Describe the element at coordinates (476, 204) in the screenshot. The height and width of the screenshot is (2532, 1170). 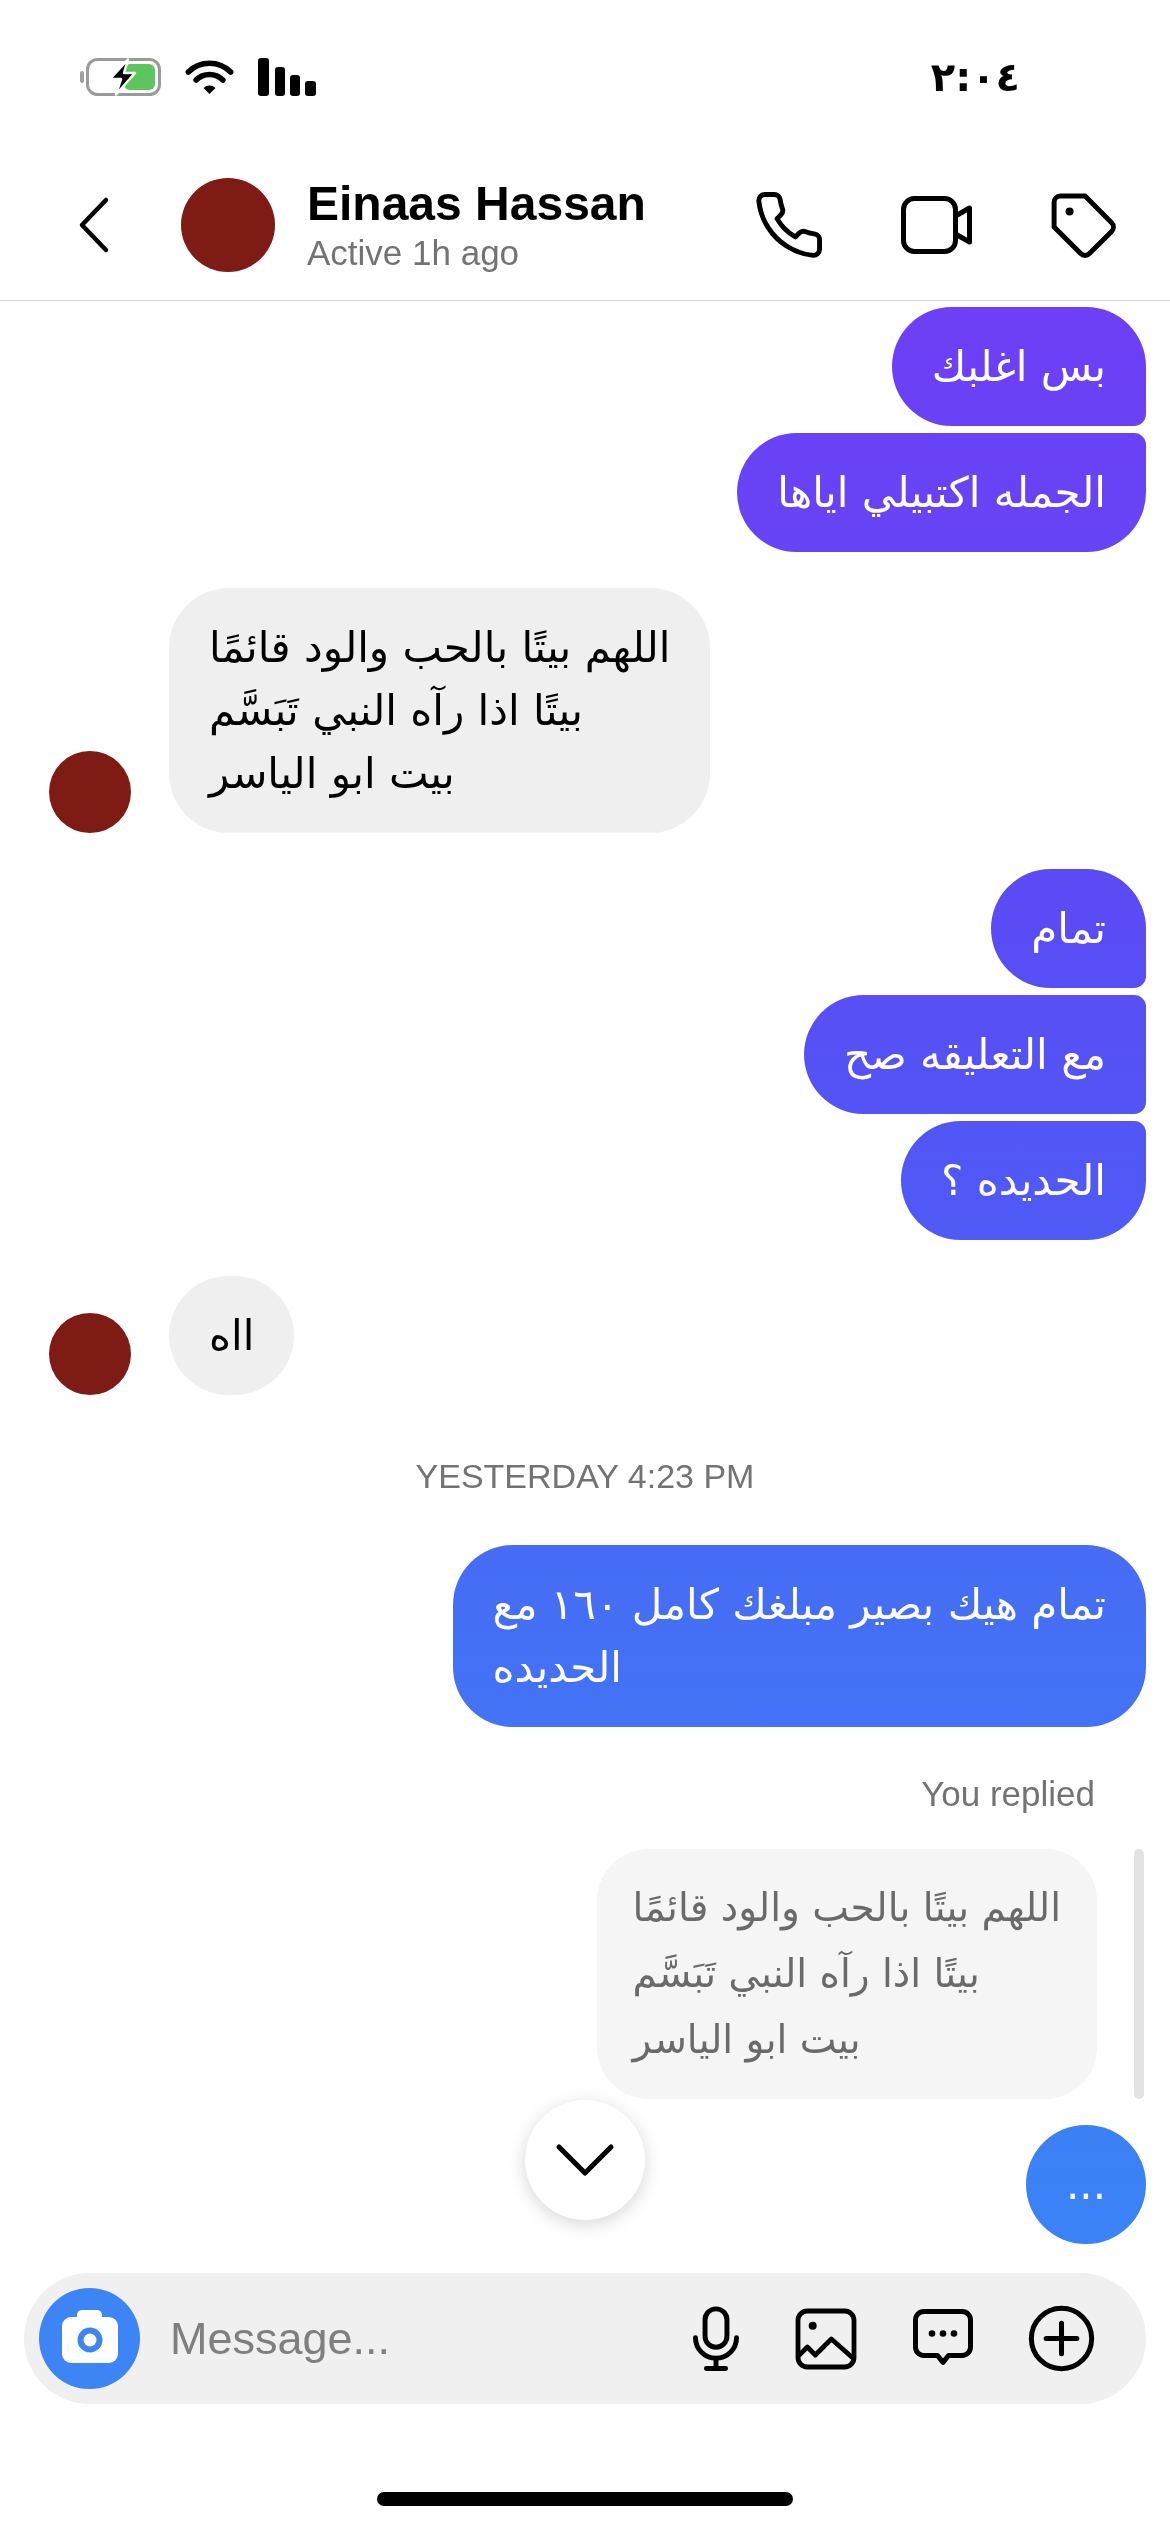
I see `contact-name: Einaas Hassan` at that location.